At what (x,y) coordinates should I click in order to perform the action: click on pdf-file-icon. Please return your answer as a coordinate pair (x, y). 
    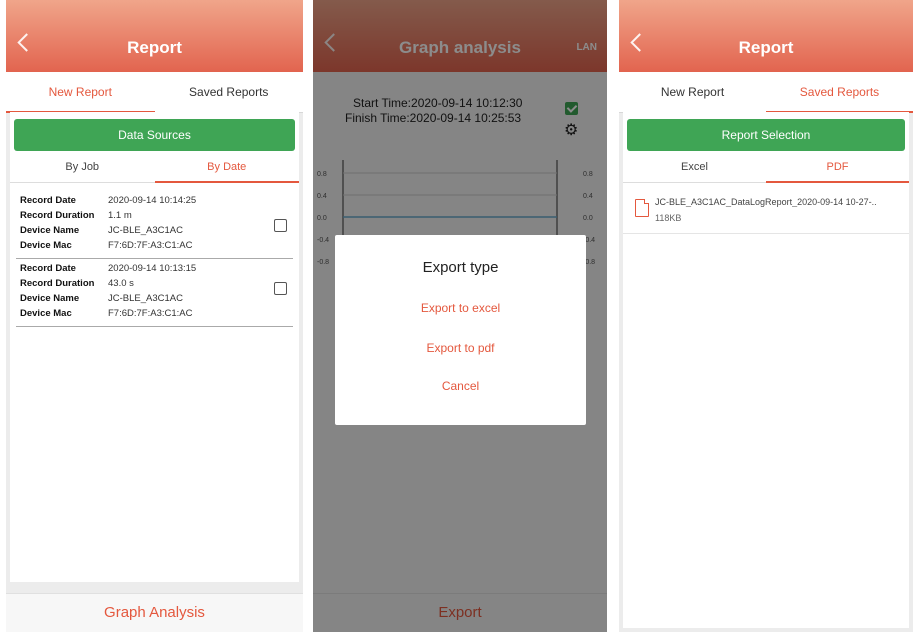
    Looking at the image, I should click on (642, 208).